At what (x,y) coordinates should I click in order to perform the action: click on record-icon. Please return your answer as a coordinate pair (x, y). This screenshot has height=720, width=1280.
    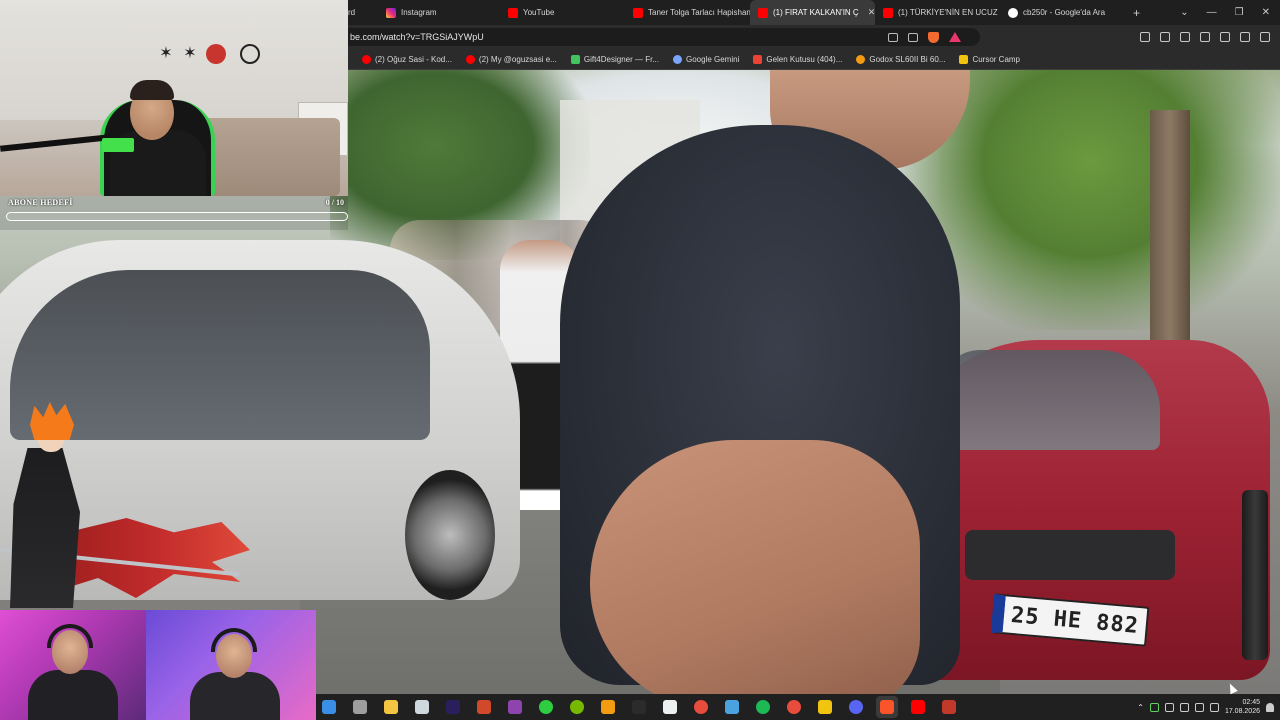
    Looking at the image, I should click on (701, 707).